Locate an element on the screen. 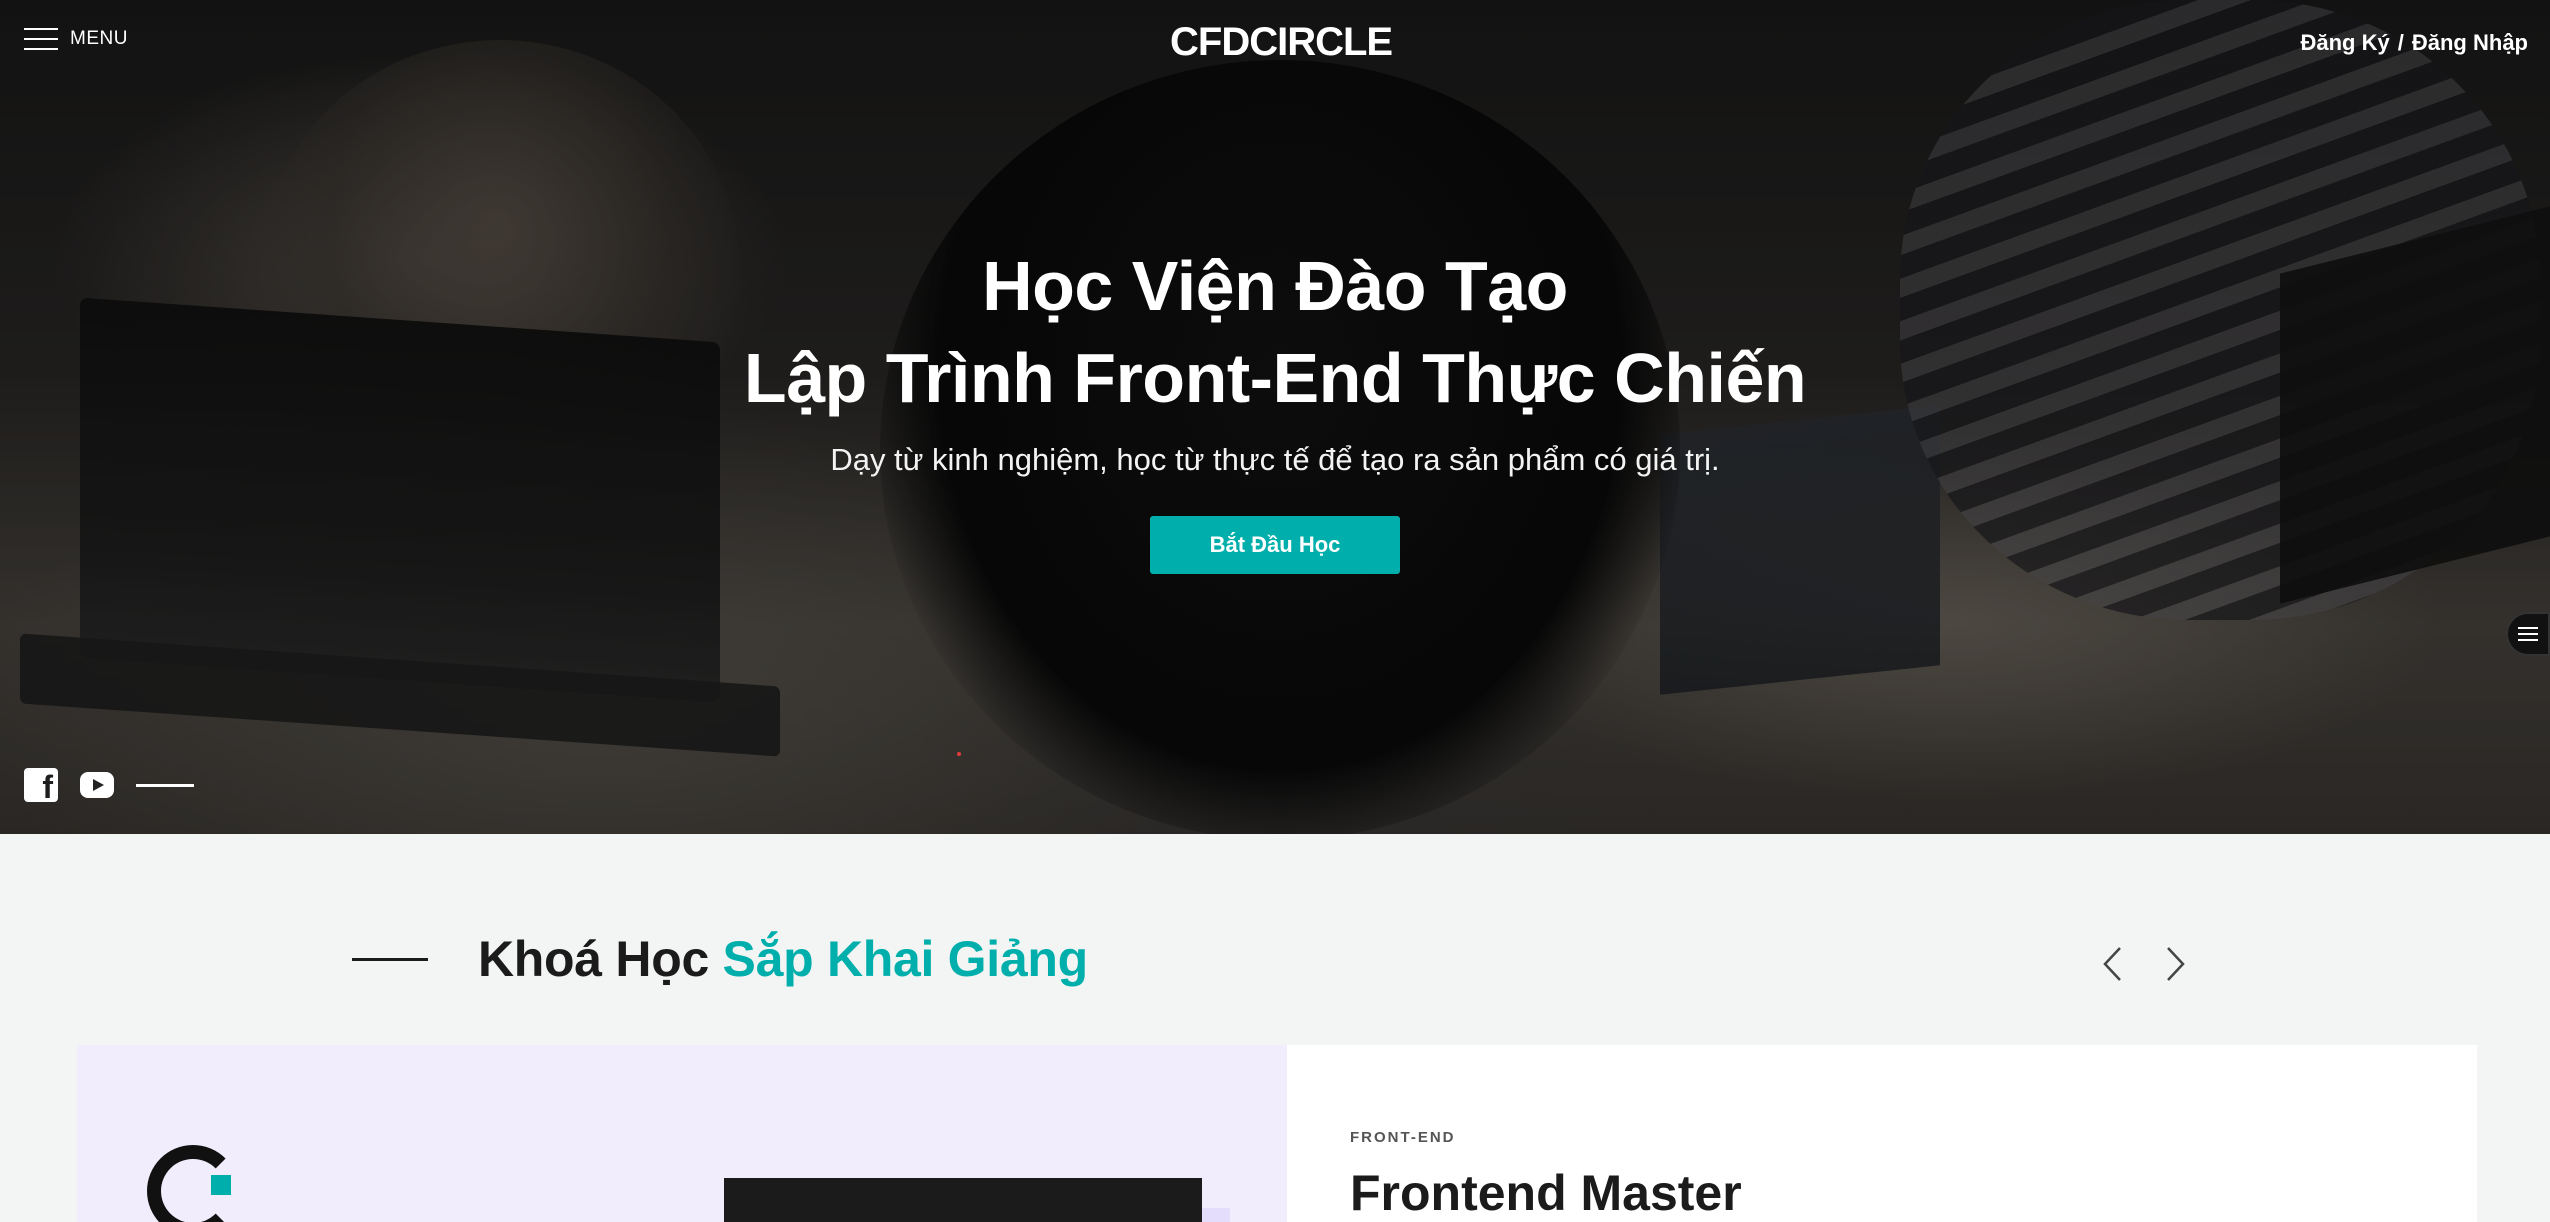 This screenshot has height=1222, width=2550. section-heading: Khoá Học Sắp Khai Giảng is located at coordinates (720, 959).